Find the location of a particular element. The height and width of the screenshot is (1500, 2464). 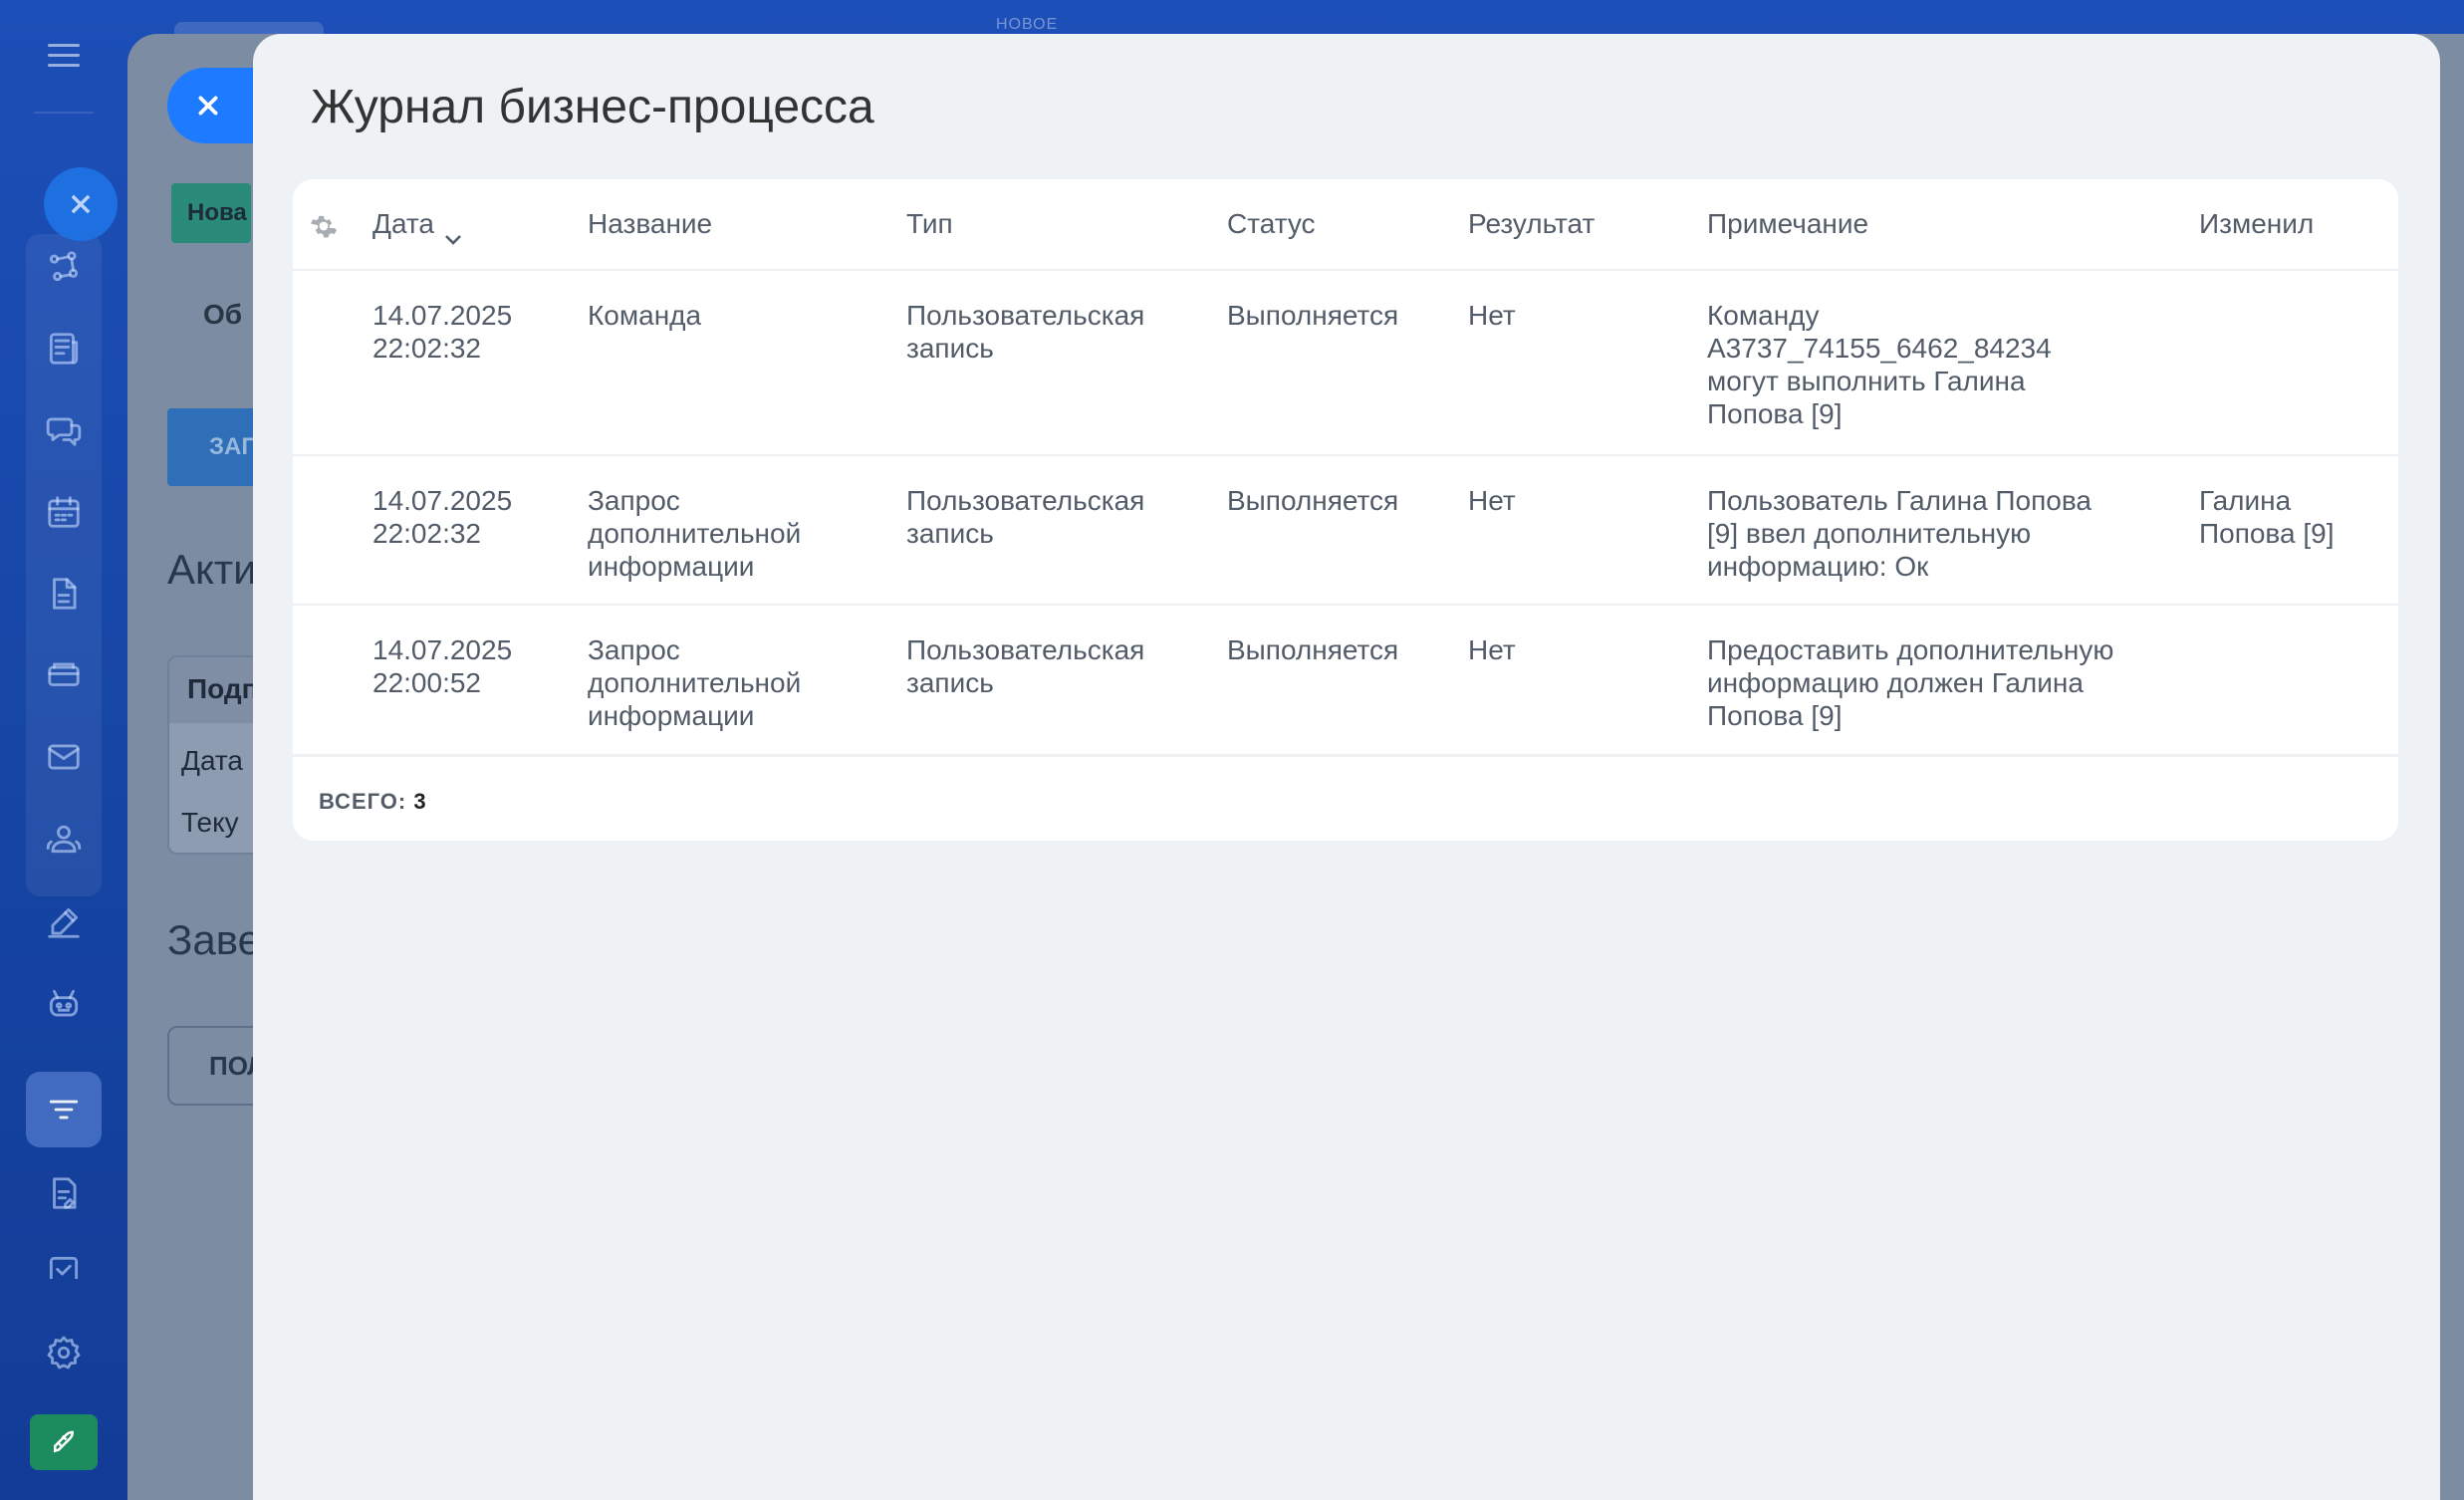

cell-name: Команда is located at coordinates (645, 315).